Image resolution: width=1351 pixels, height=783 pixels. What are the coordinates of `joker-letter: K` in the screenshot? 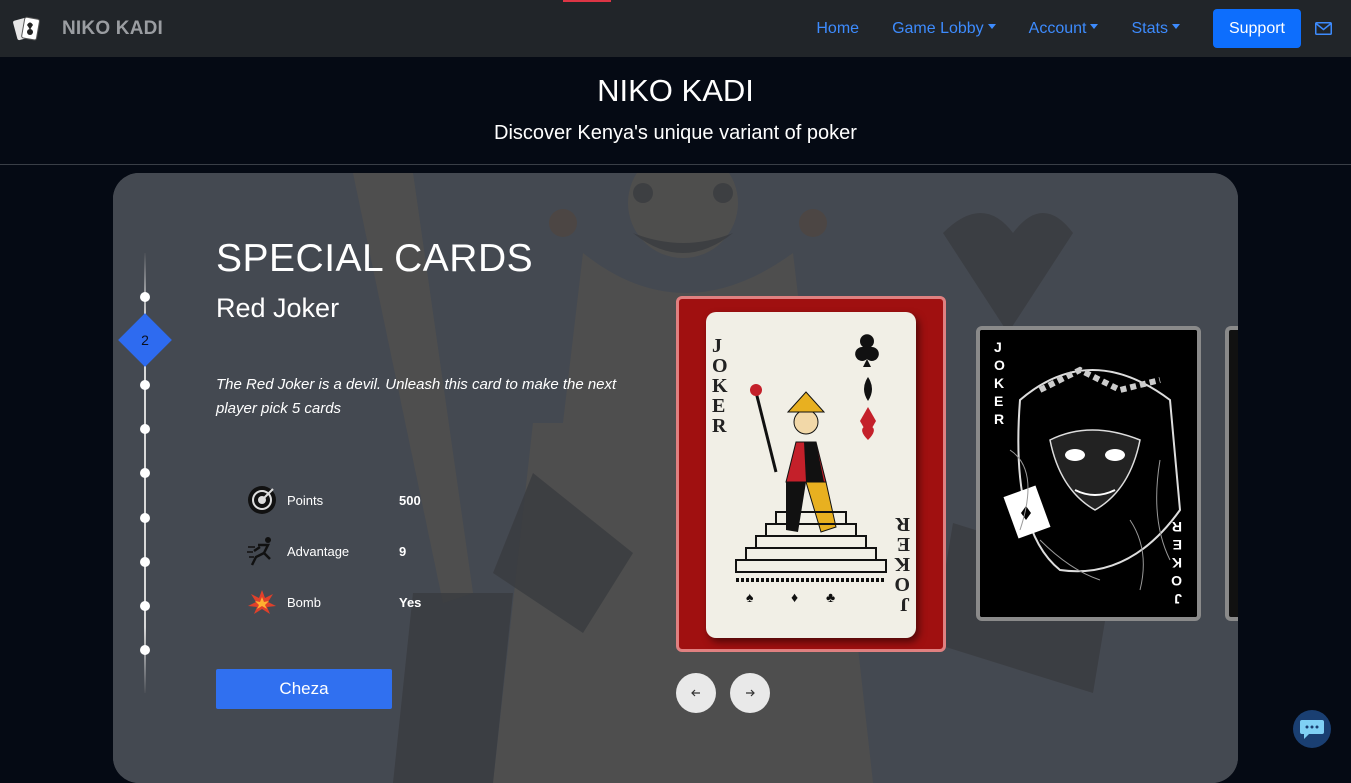 It's located at (720, 386).